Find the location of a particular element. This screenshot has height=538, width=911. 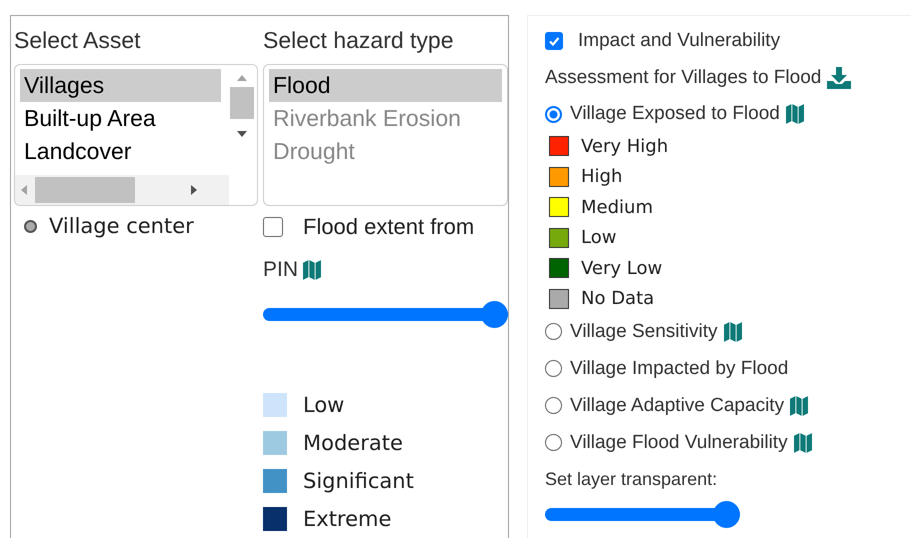

section-heading: Assessment for Villages to Flood is located at coordinates (683, 77).